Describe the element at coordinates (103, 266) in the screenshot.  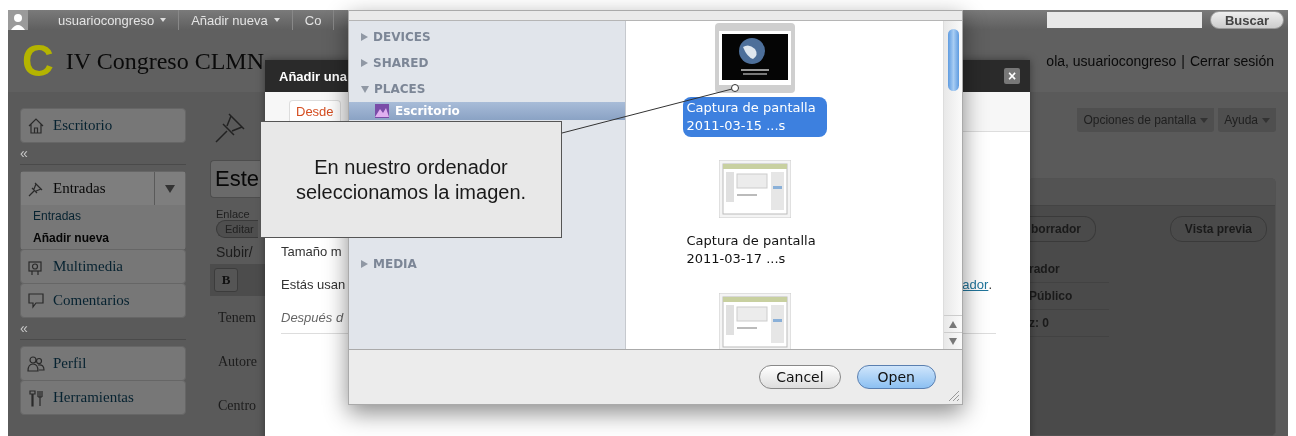
I see `sidebar-item: Multimedia` at that location.